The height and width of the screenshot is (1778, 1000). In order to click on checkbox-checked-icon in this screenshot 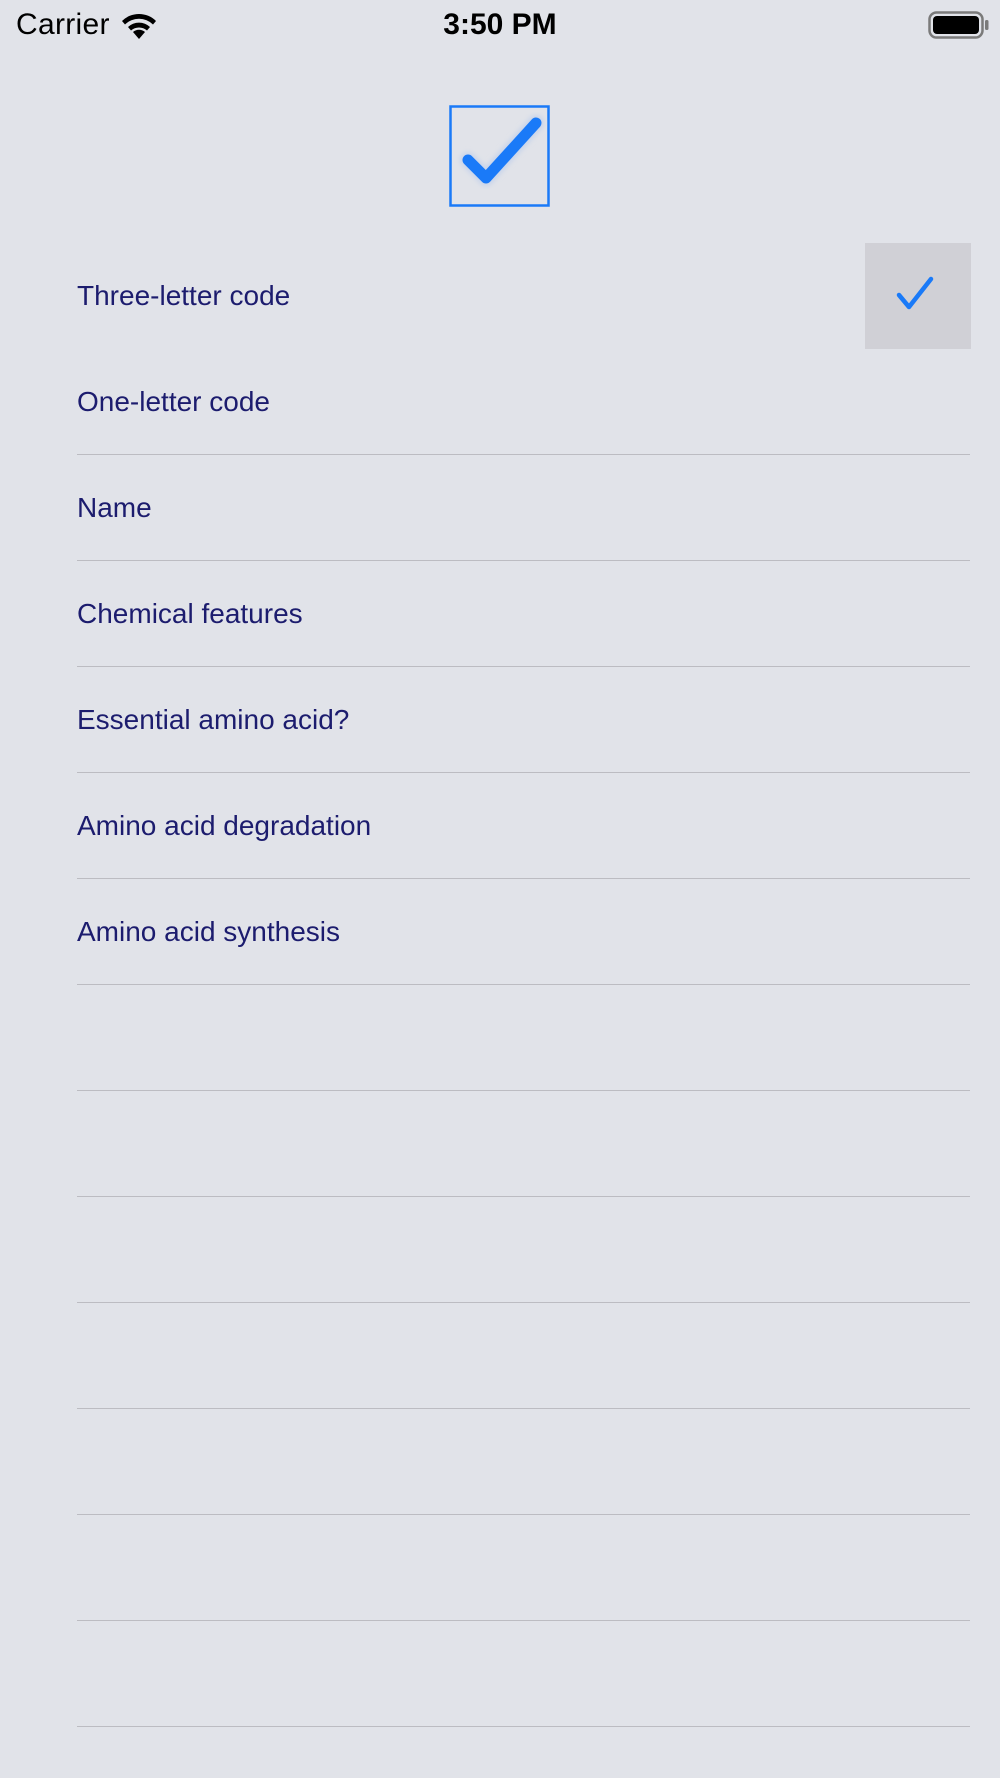, I will do `click(499, 156)`.